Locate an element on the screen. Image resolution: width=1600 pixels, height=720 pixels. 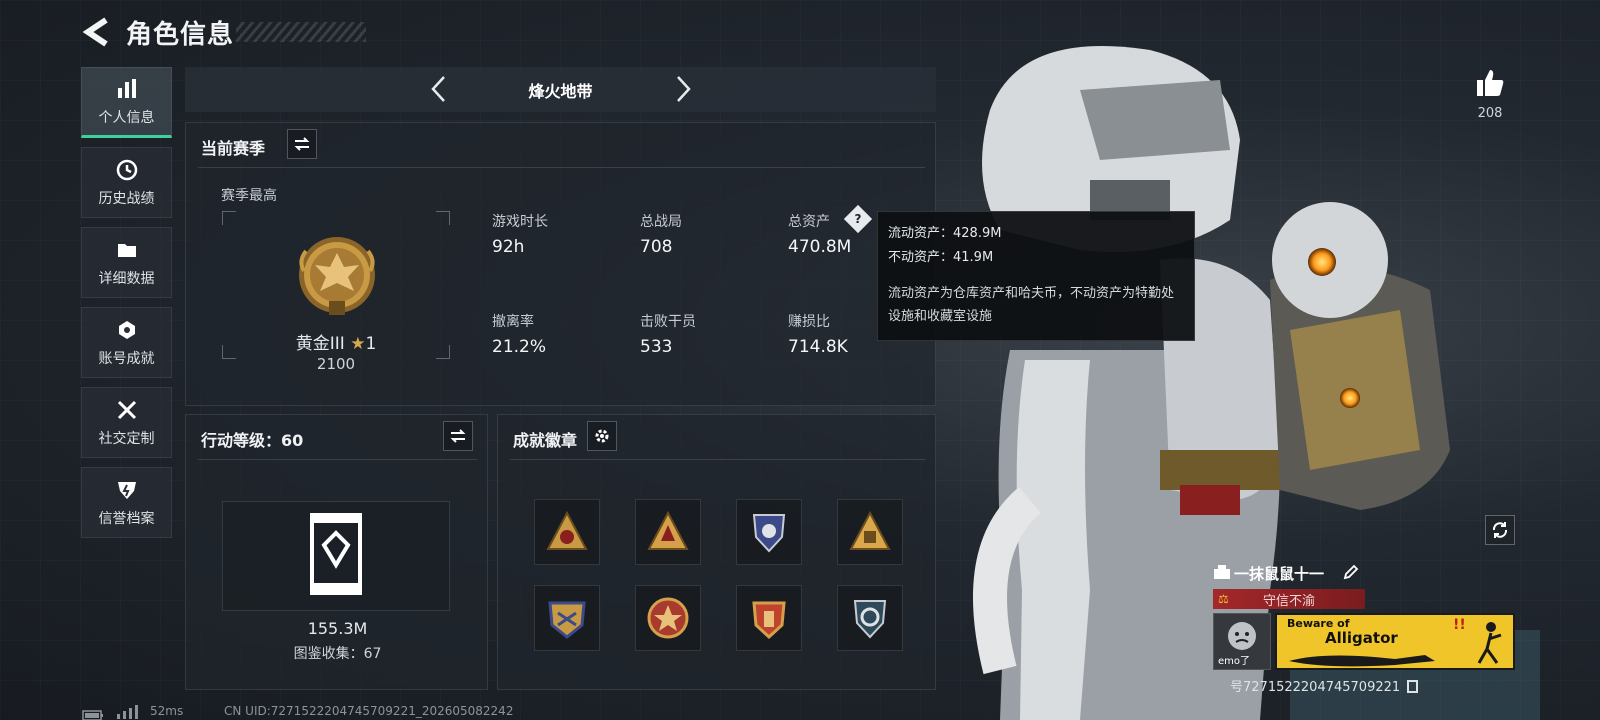
sidebar-item-account-achievements: 账号成就 is located at coordinates (126, 342).